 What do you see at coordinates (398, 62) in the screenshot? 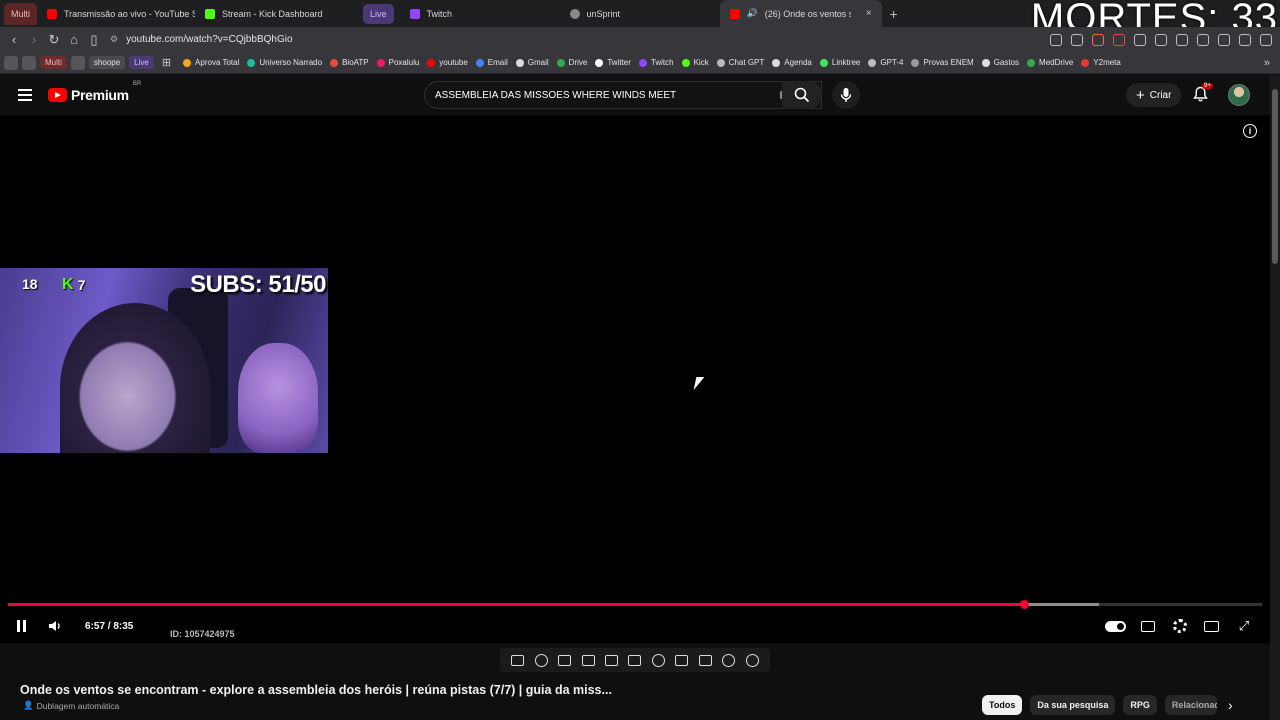
I see `bookmark-poxalulu: Poxalulu` at bounding box center [398, 62].